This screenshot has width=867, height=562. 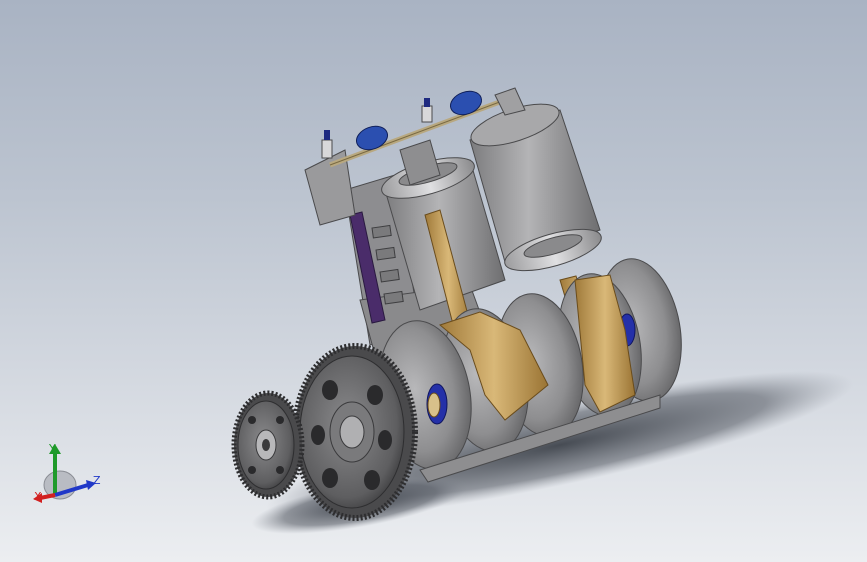 I want to click on y-axis-label: Y, so click(x=52, y=448).